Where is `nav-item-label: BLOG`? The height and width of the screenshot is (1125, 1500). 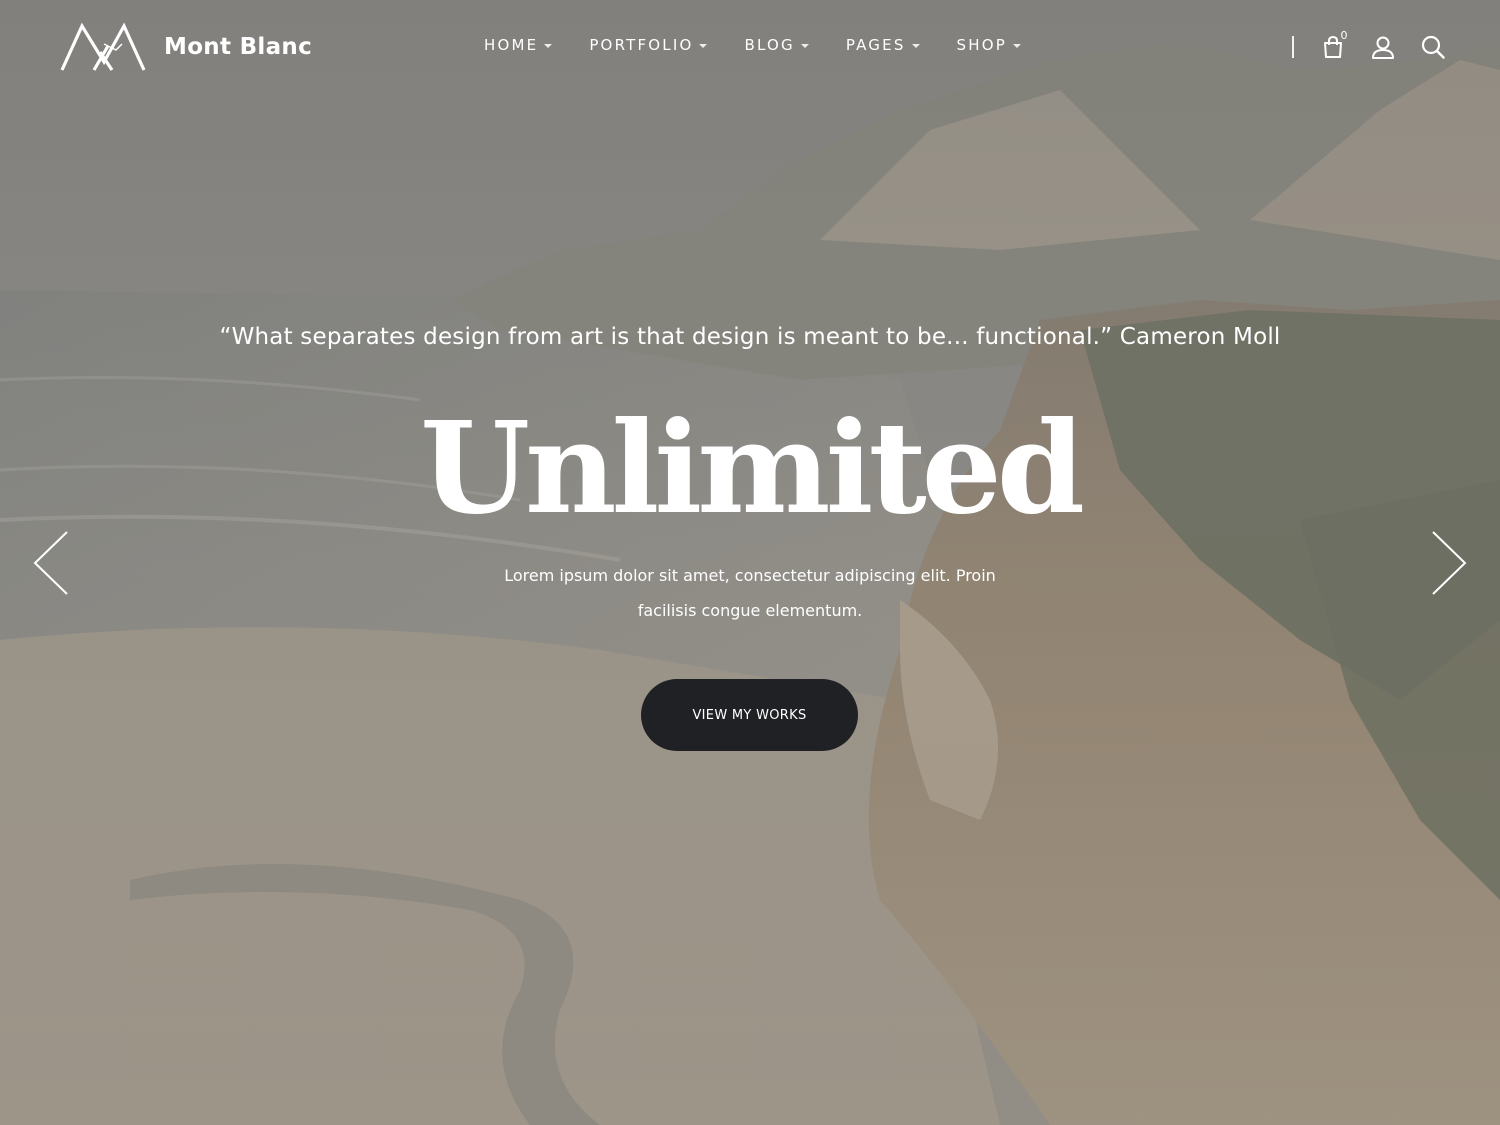
nav-item-label: BLOG is located at coordinates (769, 45).